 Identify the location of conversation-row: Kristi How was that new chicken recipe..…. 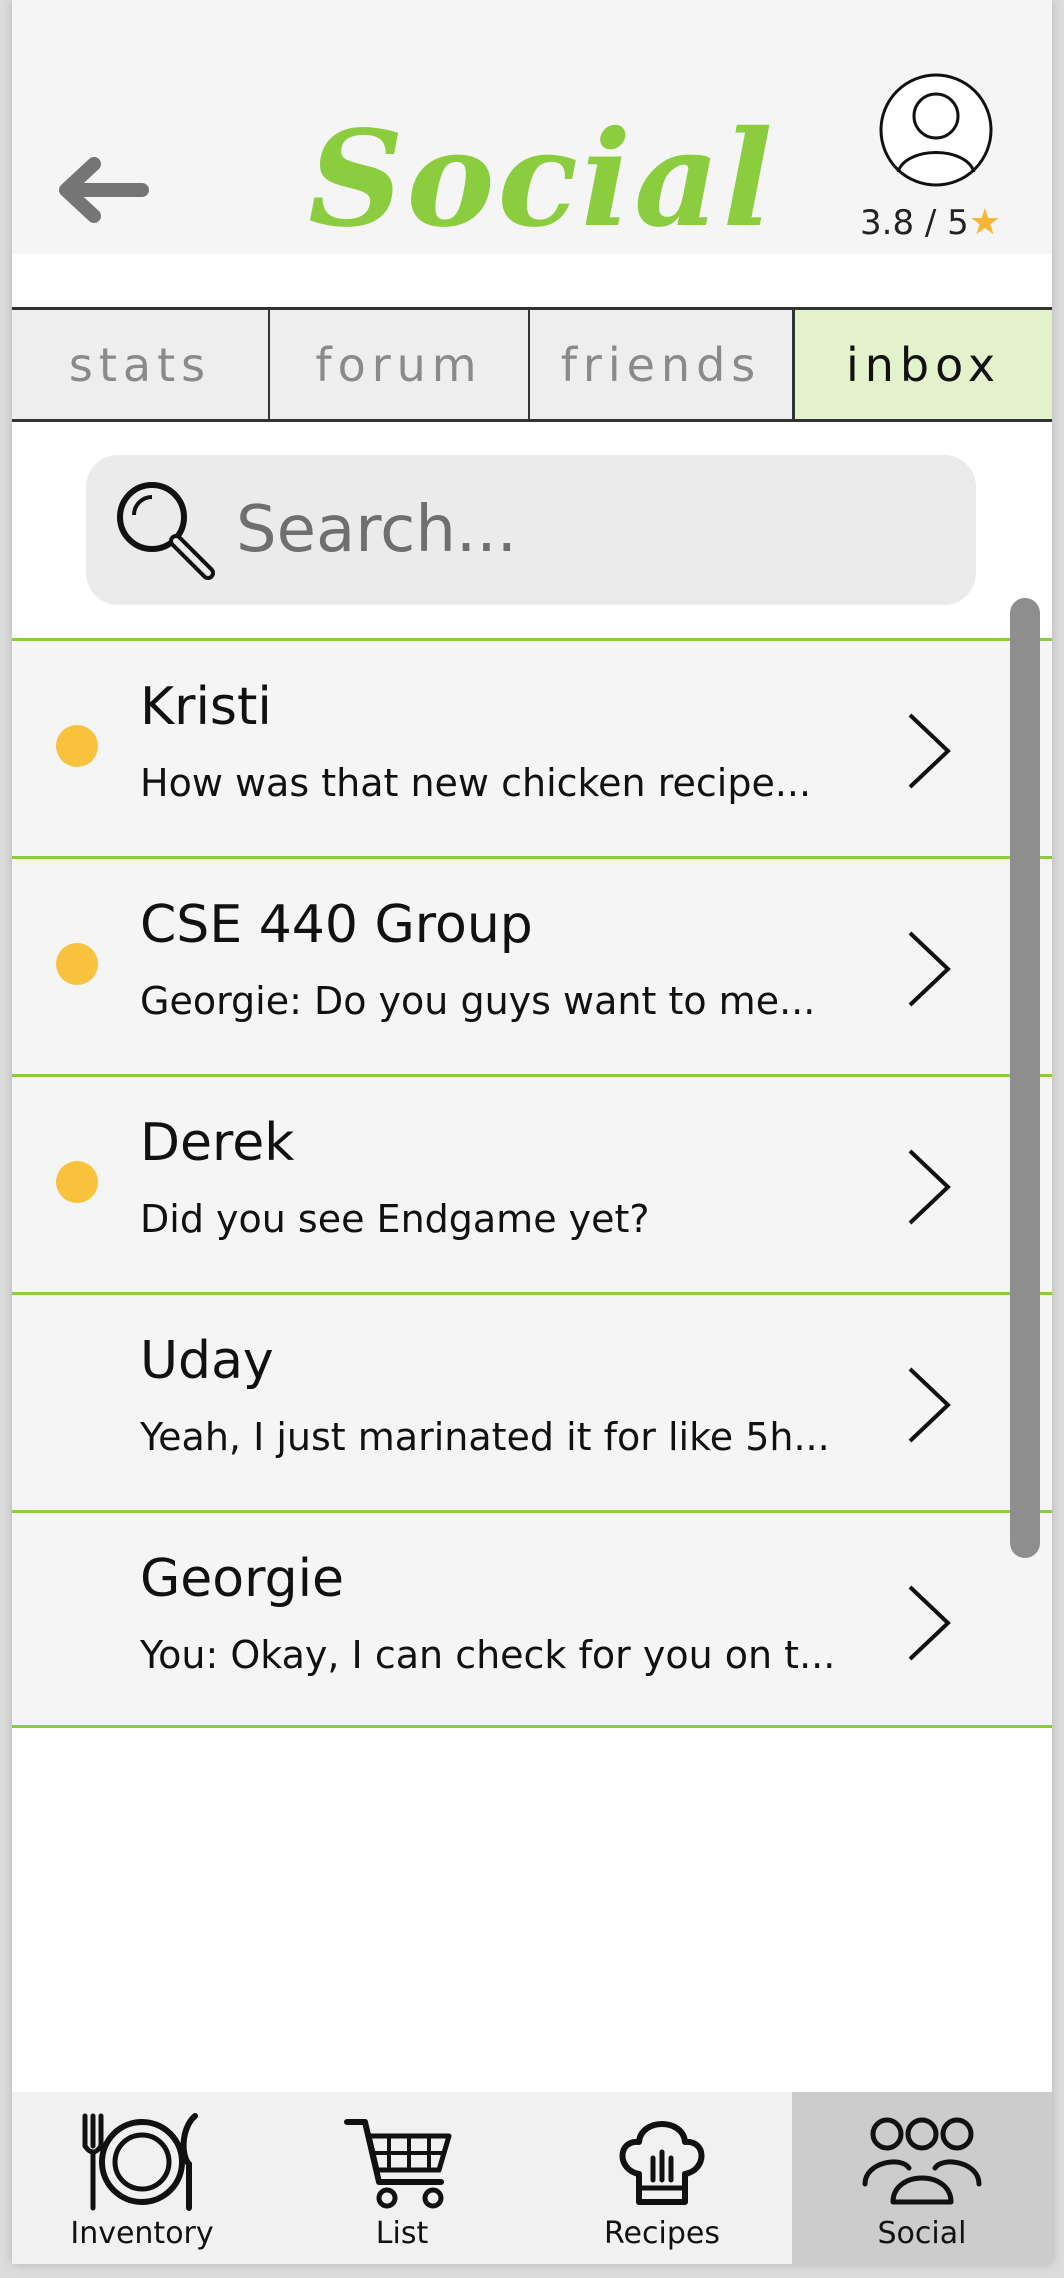
(532, 747).